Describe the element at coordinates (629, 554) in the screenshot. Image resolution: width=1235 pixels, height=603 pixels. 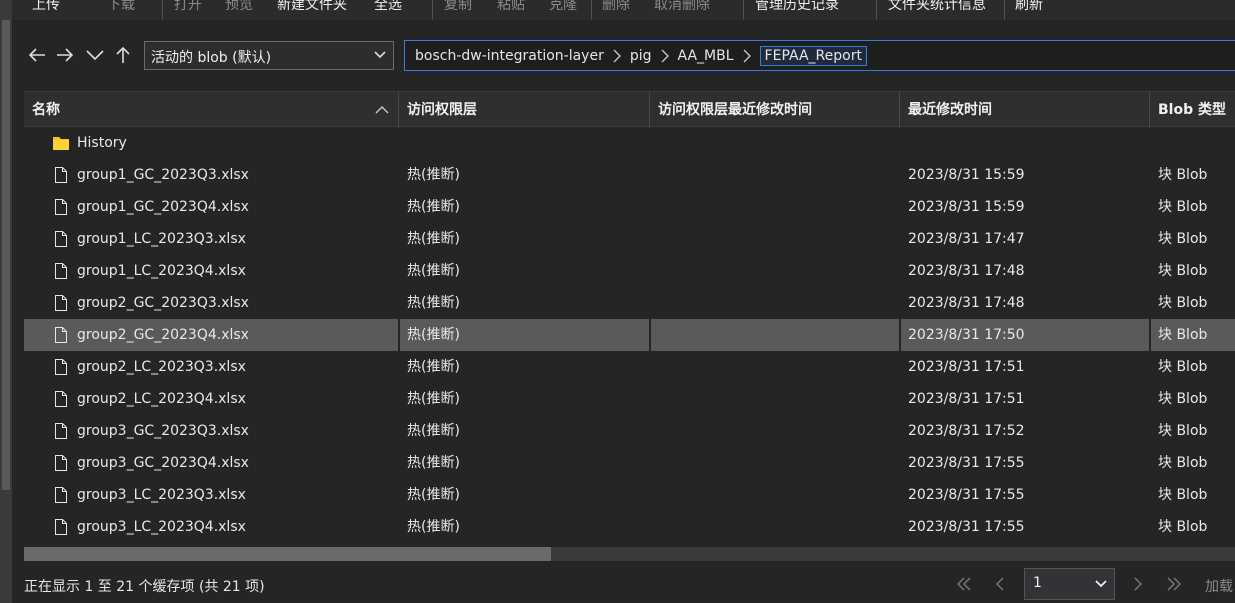
I see `horizontal-scrollbar` at that location.